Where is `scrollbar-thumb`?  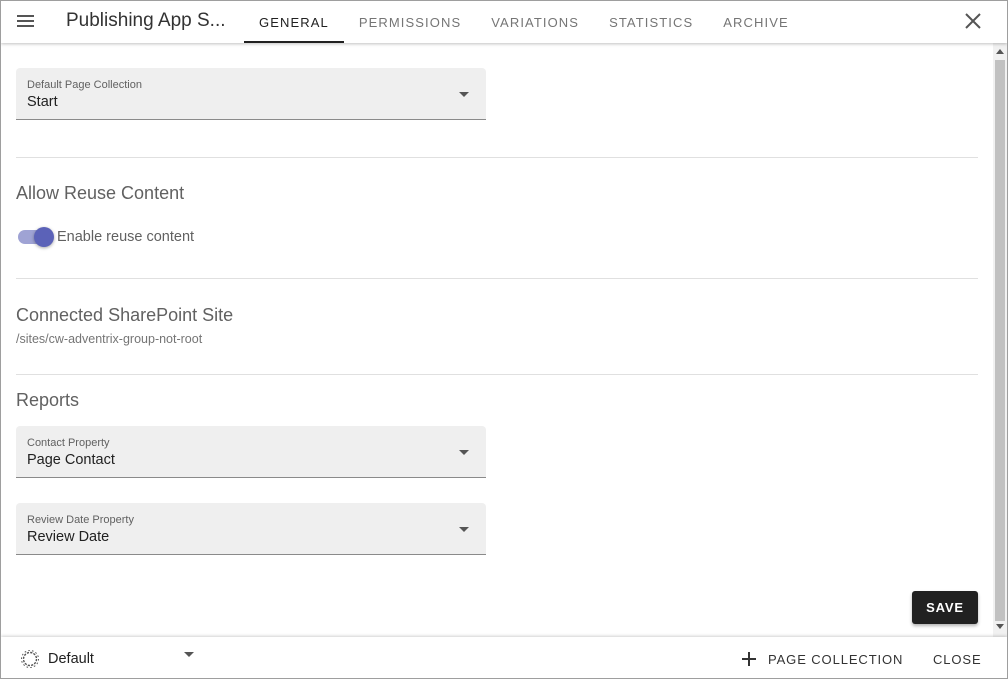
scrollbar-thumb is located at coordinates (1000, 340).